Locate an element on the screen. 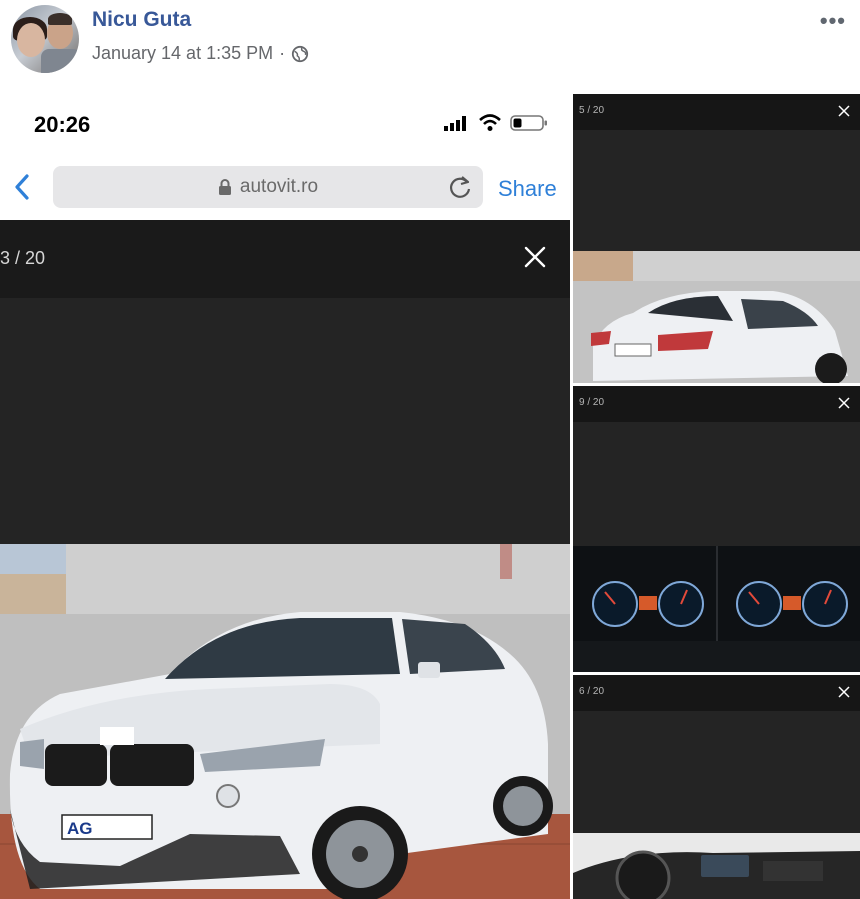 This screenshot has width=860, height=899. thumbnail-1: 5 / 20 is located at coordinates (716, 238).